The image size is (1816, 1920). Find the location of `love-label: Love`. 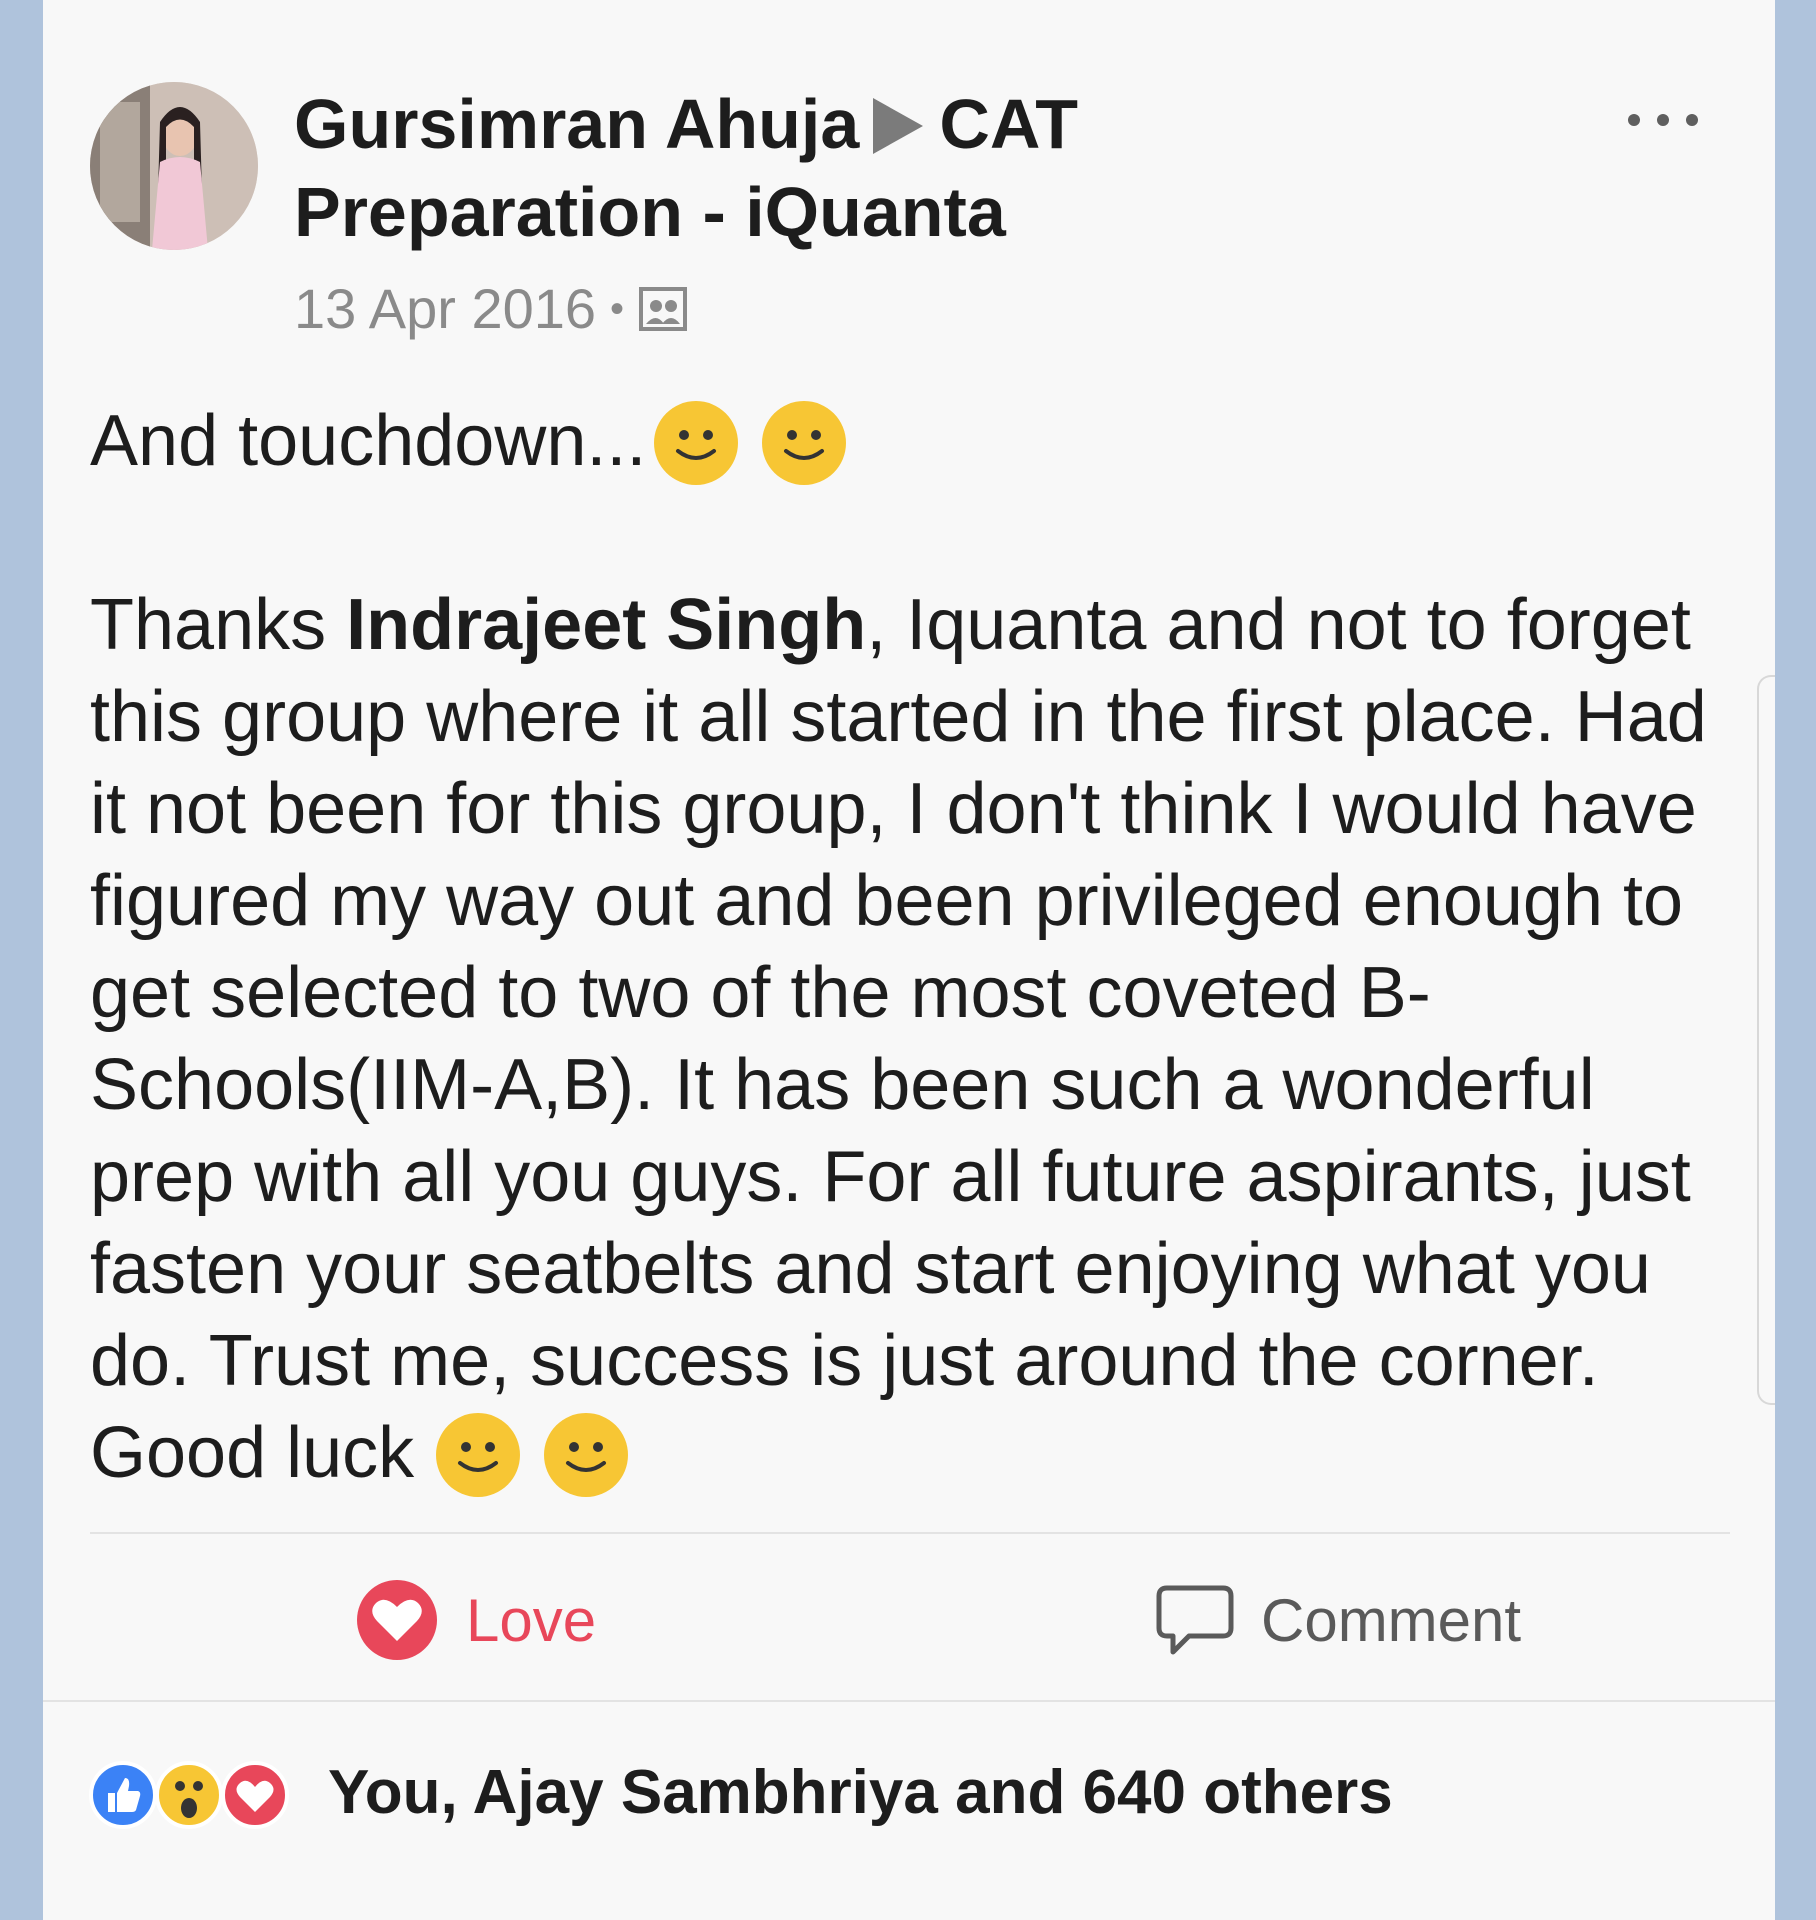

love-label: Love is located at coordinates (531, 1620).